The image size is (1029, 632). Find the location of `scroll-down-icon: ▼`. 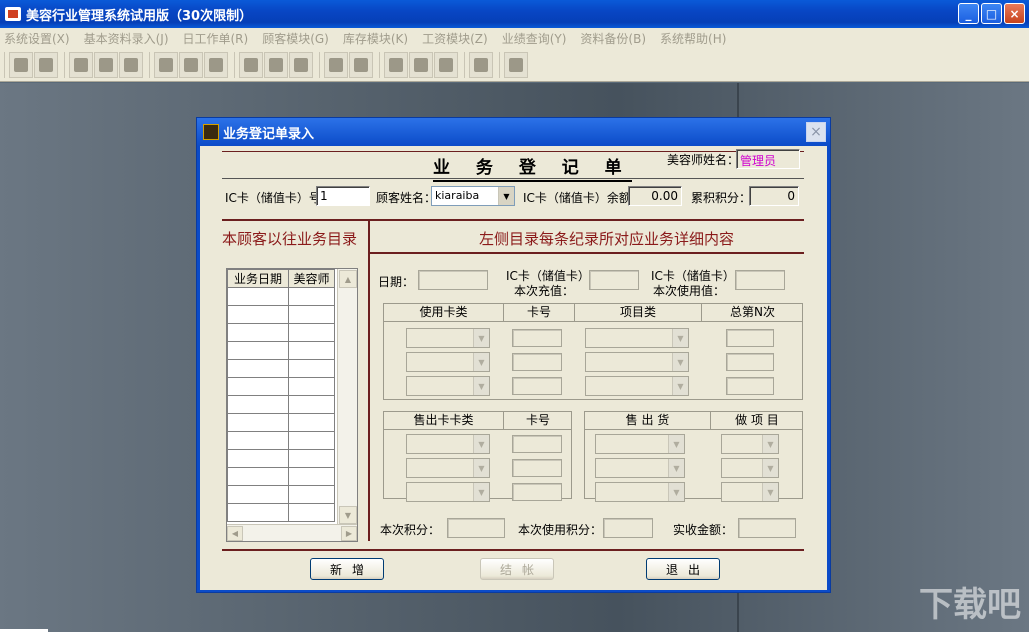

scroll-down-icon: ▼ is located at coordinates (348, 515).